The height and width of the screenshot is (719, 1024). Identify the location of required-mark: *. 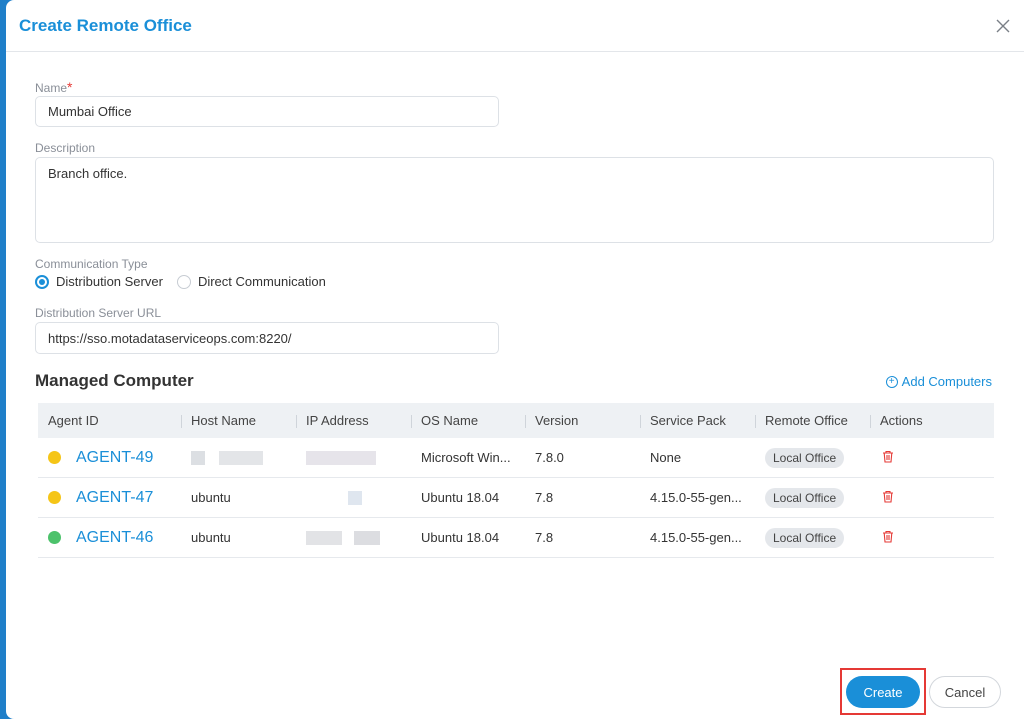
(70, 87).